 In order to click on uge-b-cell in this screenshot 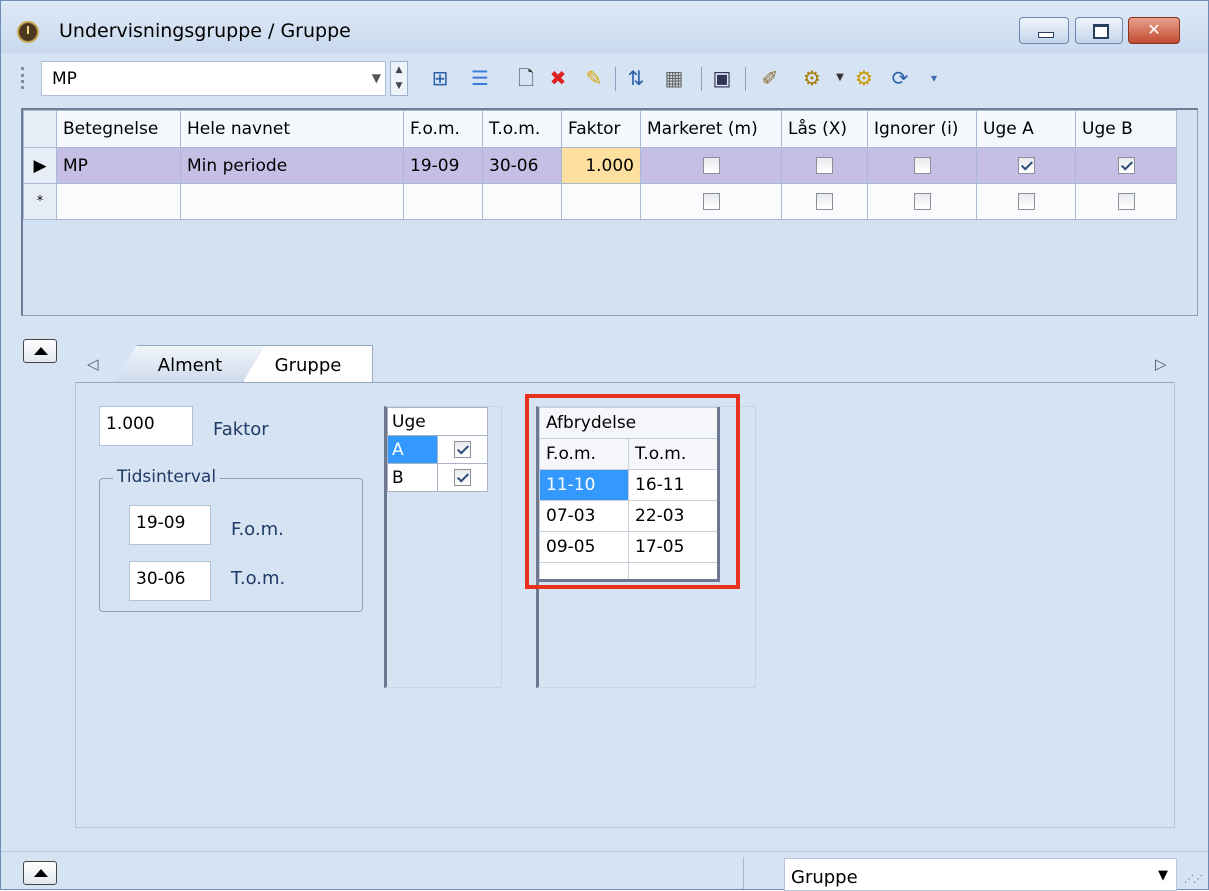, I will do `click(462, 477)`.